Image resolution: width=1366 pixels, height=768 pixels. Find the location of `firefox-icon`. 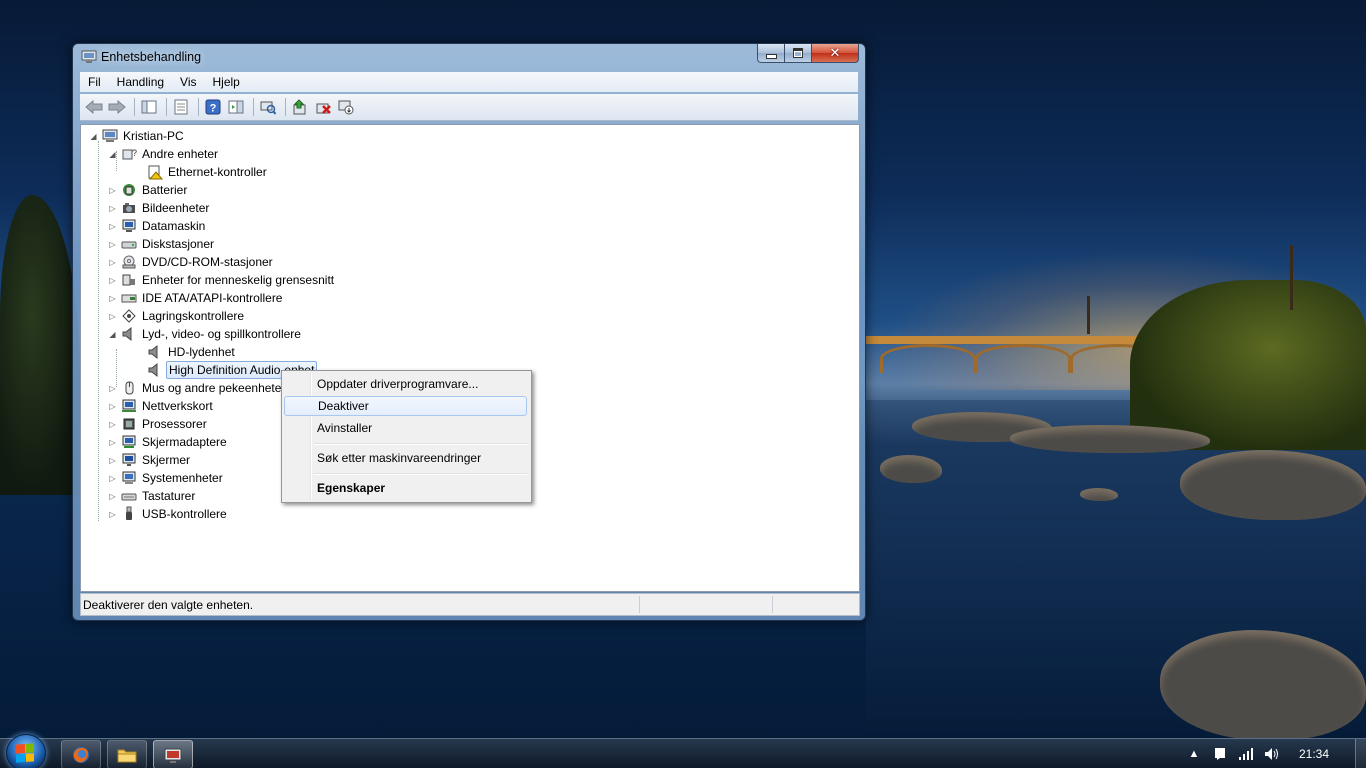

firefox-icon is located at coordinates (81, 754).